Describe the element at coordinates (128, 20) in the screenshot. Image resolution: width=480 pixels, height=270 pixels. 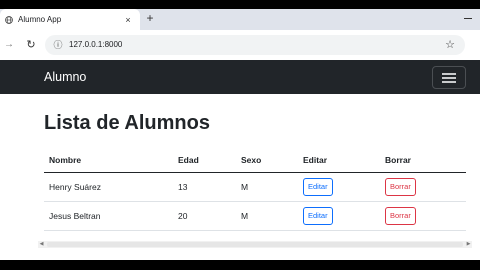
I see `close-icon: ×` at that location.